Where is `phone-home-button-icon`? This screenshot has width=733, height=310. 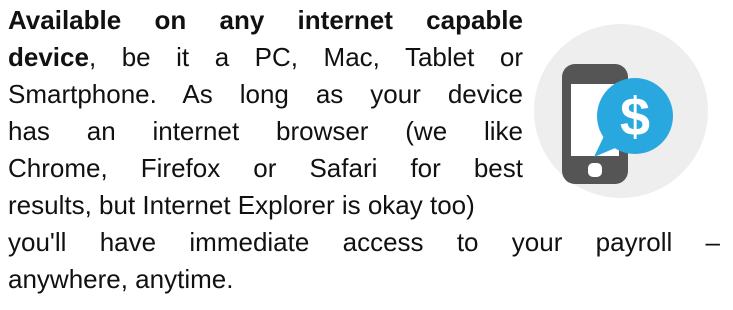 phone-home-button-icon is located at coordinates (595, 170).